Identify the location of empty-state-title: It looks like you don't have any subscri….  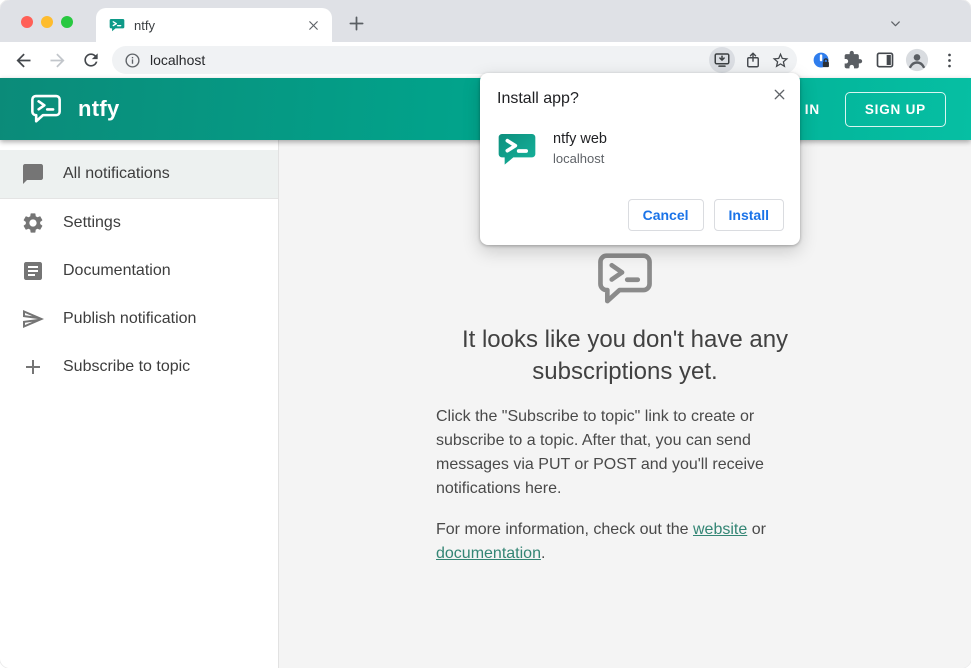
(625, 355).